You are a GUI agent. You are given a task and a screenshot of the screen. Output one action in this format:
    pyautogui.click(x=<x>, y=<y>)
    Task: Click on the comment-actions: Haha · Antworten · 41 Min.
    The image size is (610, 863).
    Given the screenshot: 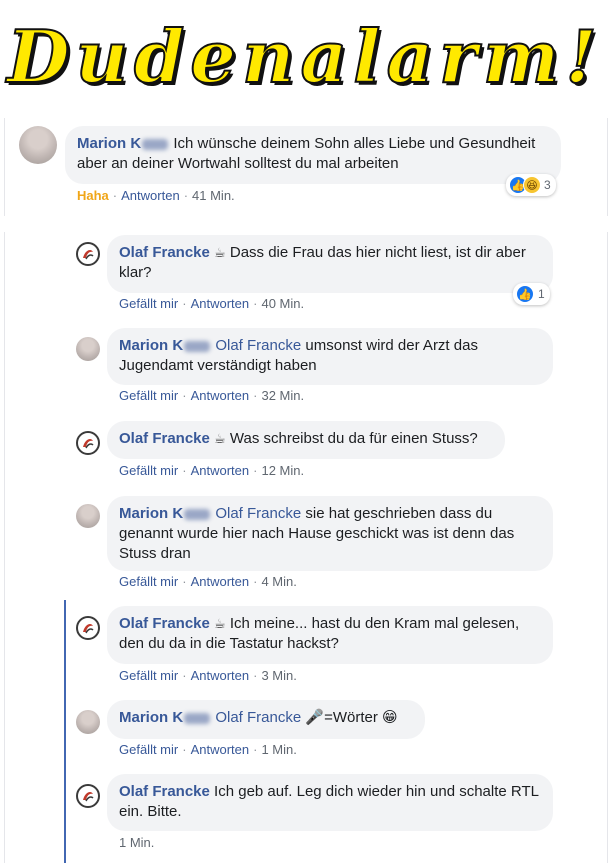 What is the action you would take?
    pyautogui.click(x=156, y=195)
    